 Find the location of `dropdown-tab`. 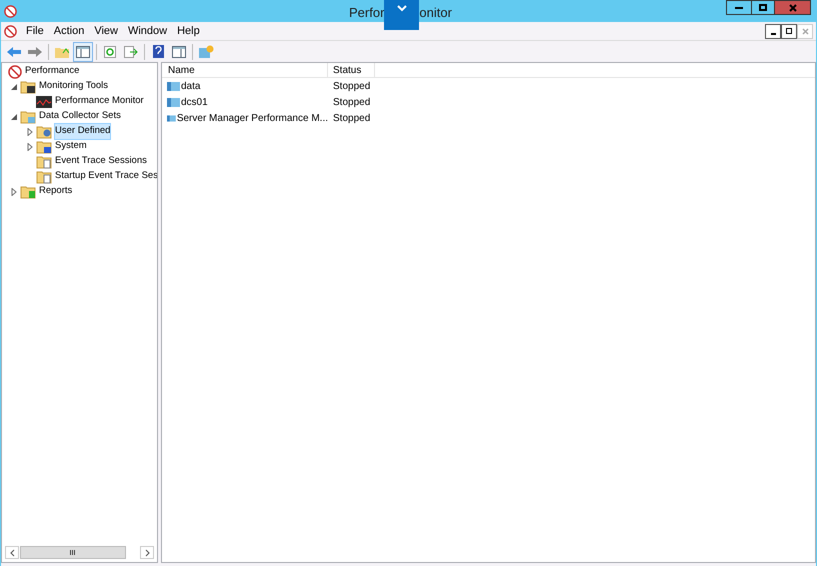

dropdown-tab is located at coordinates (402, 15).